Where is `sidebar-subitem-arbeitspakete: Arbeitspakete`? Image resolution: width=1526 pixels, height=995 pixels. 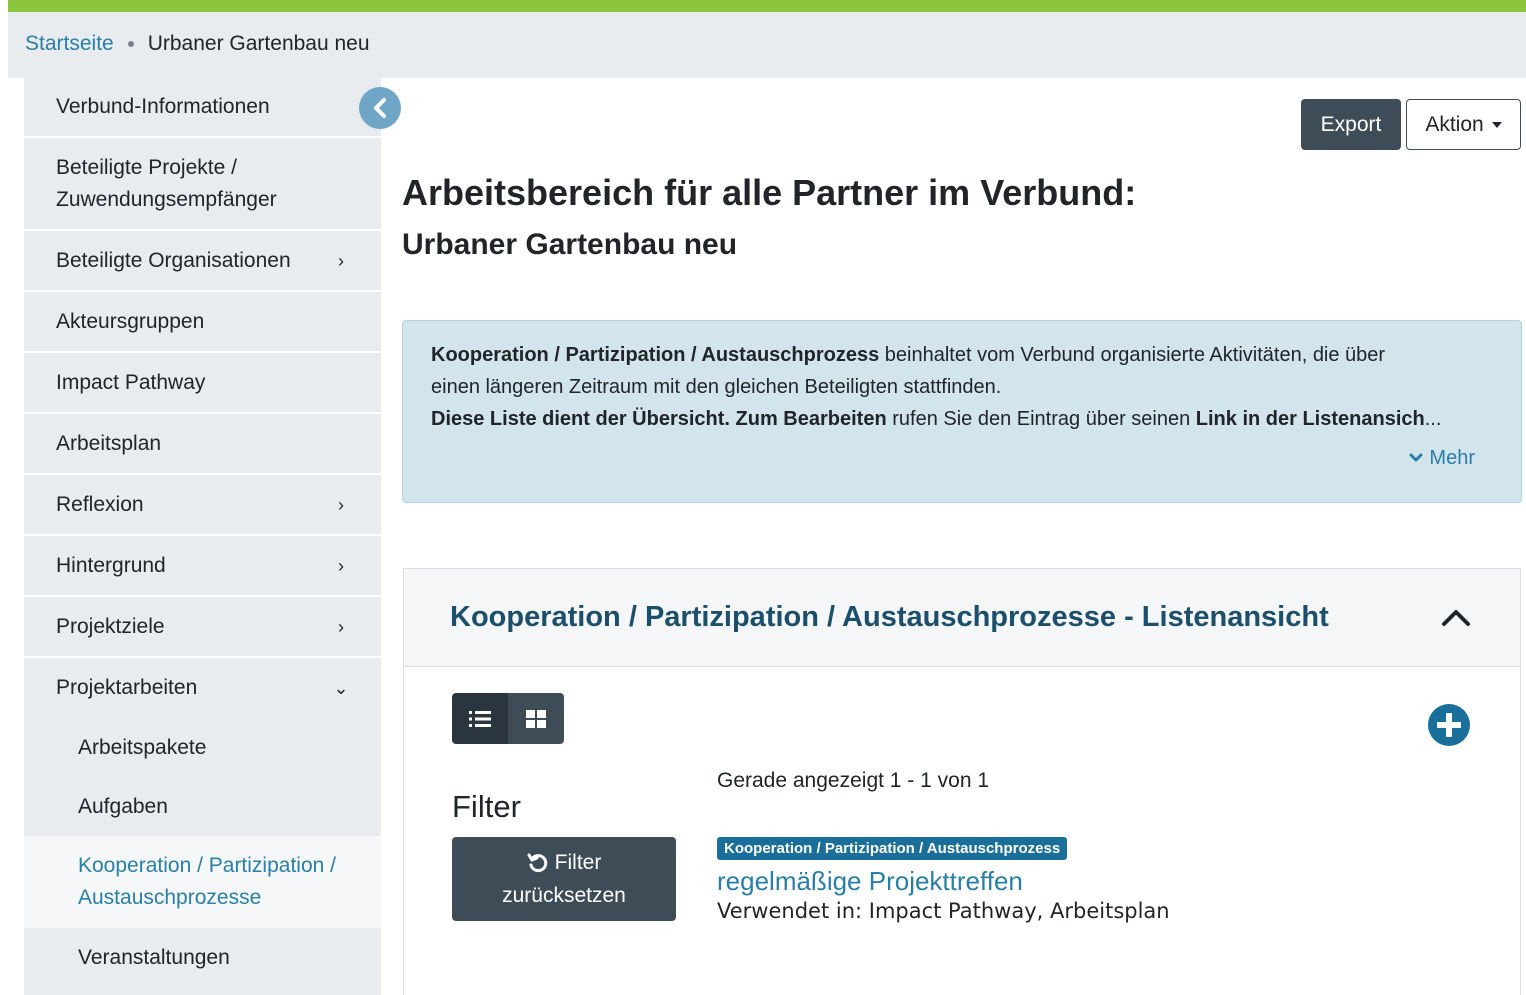 sidebar-subitem-arbeitspakete: Arbeitspakete is located at coordinates (202, 748).